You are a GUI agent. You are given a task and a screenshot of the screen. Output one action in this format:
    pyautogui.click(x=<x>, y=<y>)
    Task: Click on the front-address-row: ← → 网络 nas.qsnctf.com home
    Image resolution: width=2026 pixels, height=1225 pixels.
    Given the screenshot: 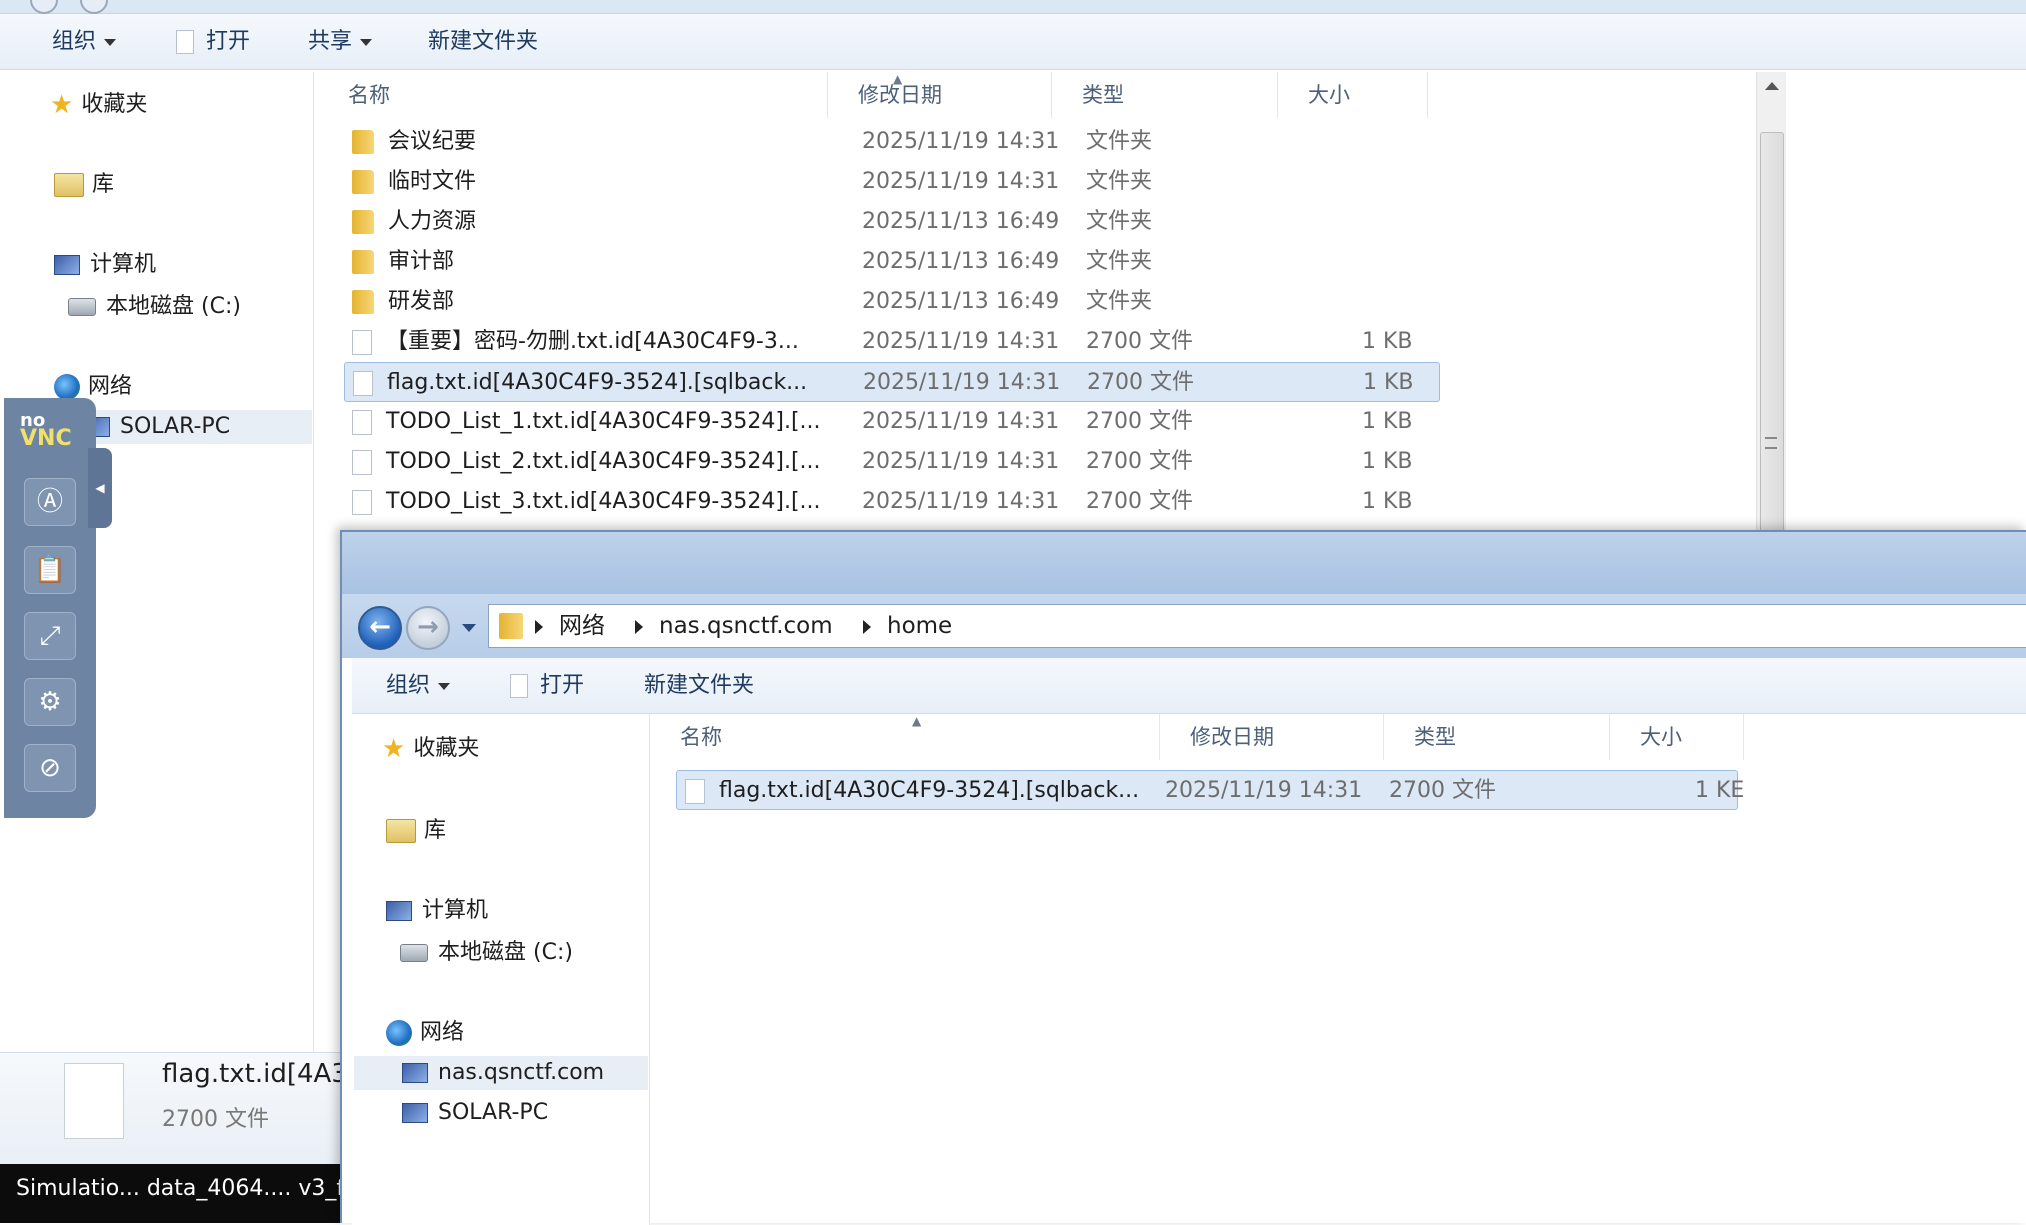 What is the action you would take?
    pyautogui.click(x=1184, y=626)
    